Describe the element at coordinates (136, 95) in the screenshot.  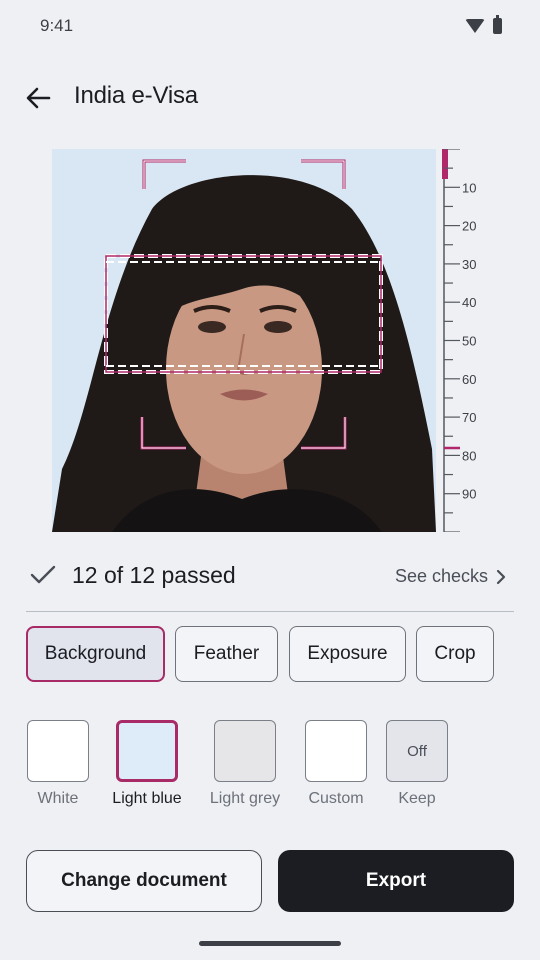
I see `page-title: India e-Visa` at that location.